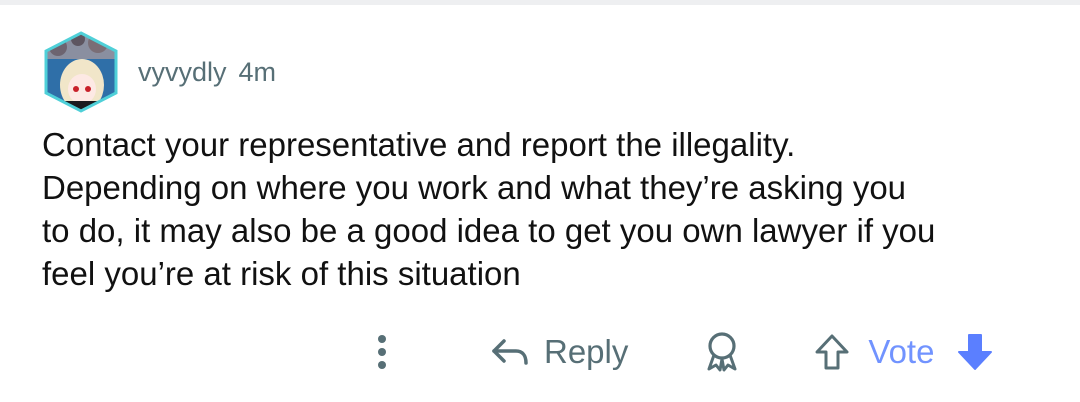  What do you see at coordinates (182, 72) in the screenshot?
I see `username: vyvydly` at bounding box center [182, 72].